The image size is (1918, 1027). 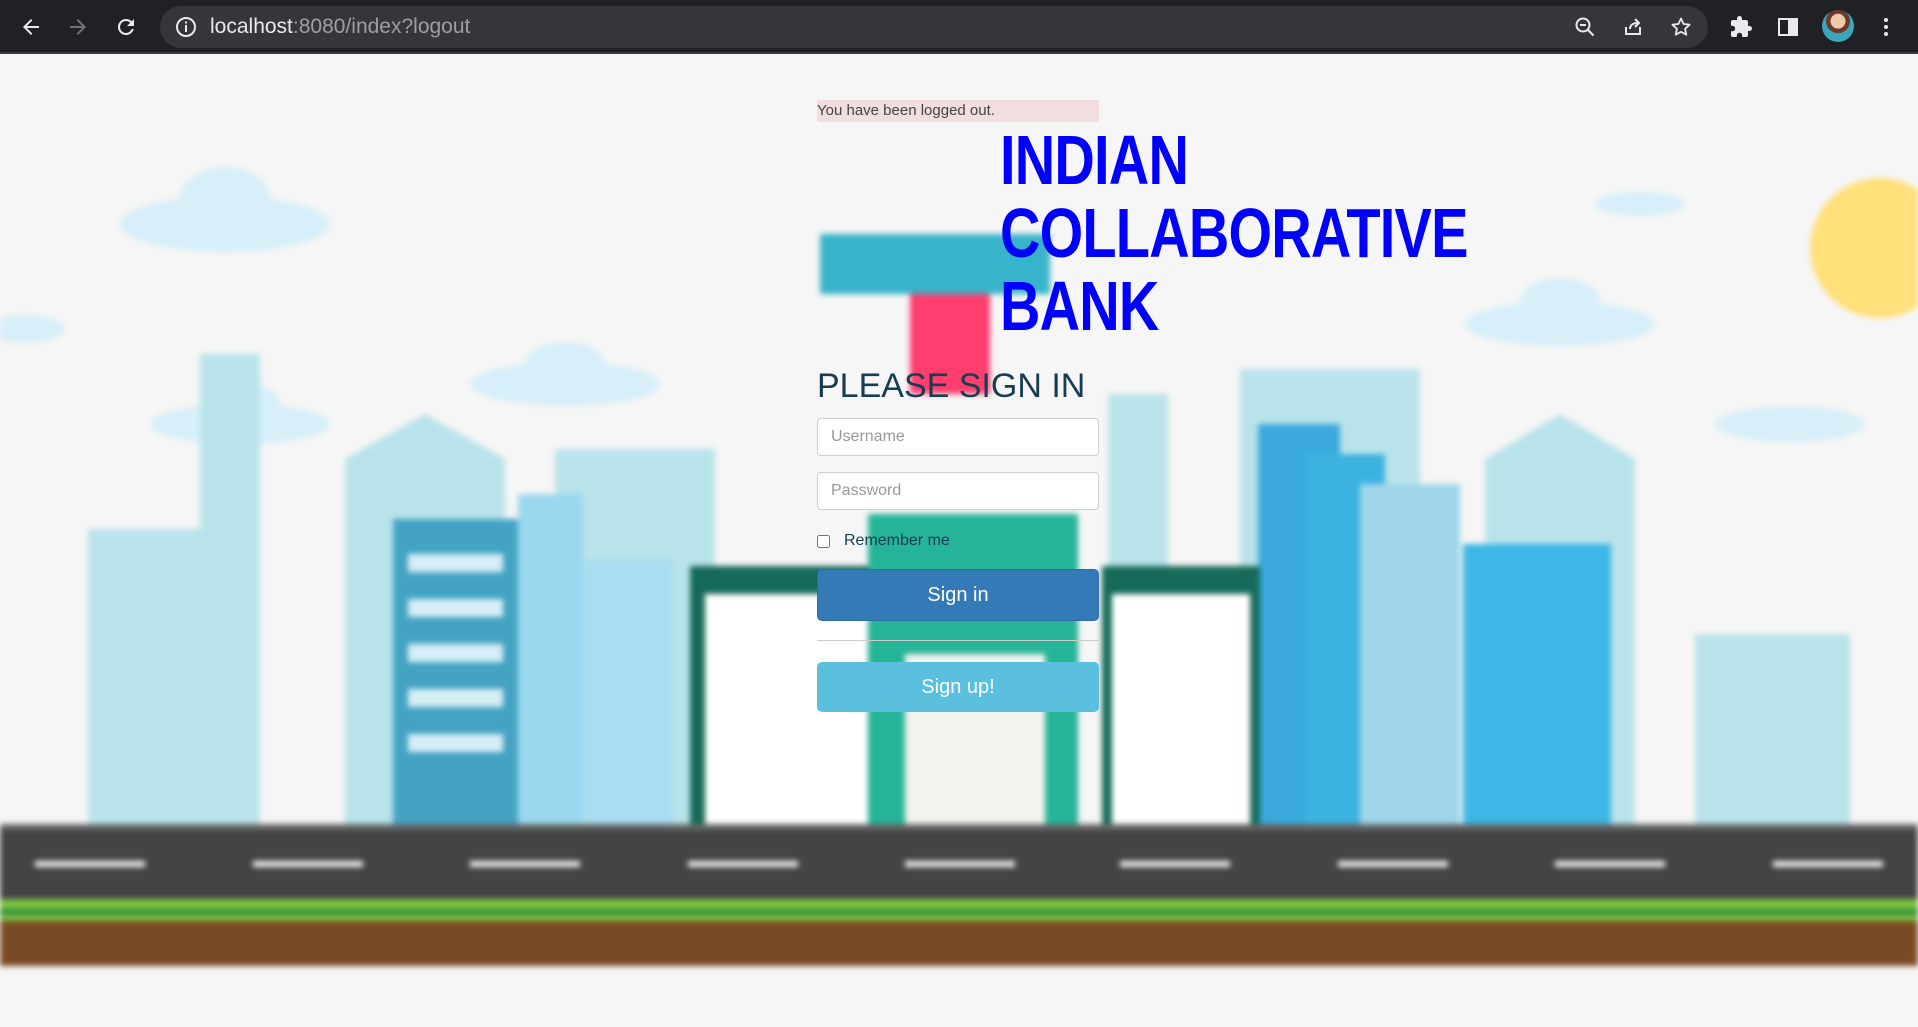 What do you see at coordinates (31, 27) in the screenshot?
I see `back-arrow-icon` at bounding box center [31, 27].